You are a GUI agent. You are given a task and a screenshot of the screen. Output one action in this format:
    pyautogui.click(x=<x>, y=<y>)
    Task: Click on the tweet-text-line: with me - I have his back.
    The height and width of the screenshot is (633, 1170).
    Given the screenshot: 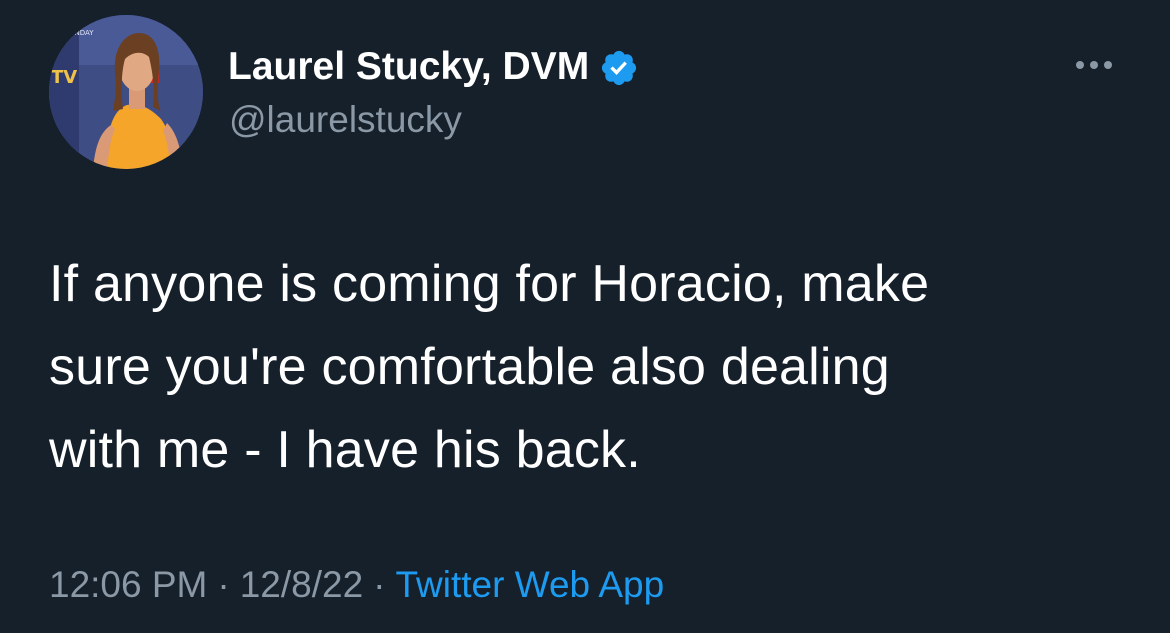 What is the action you would take?
    pyautogui.click(x=345, y=450)
    